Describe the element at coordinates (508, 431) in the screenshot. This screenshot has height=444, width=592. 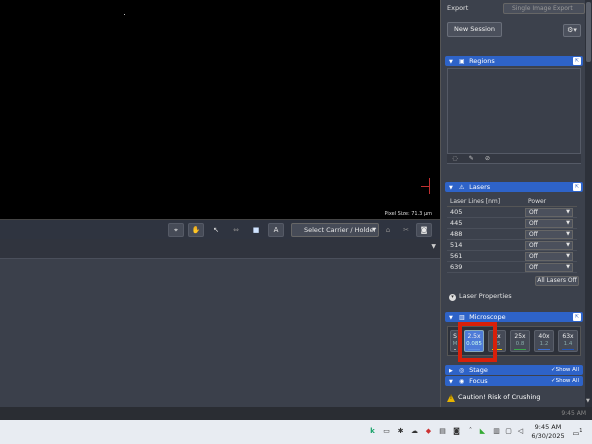
I see `chat-icon: ▢` at that location.